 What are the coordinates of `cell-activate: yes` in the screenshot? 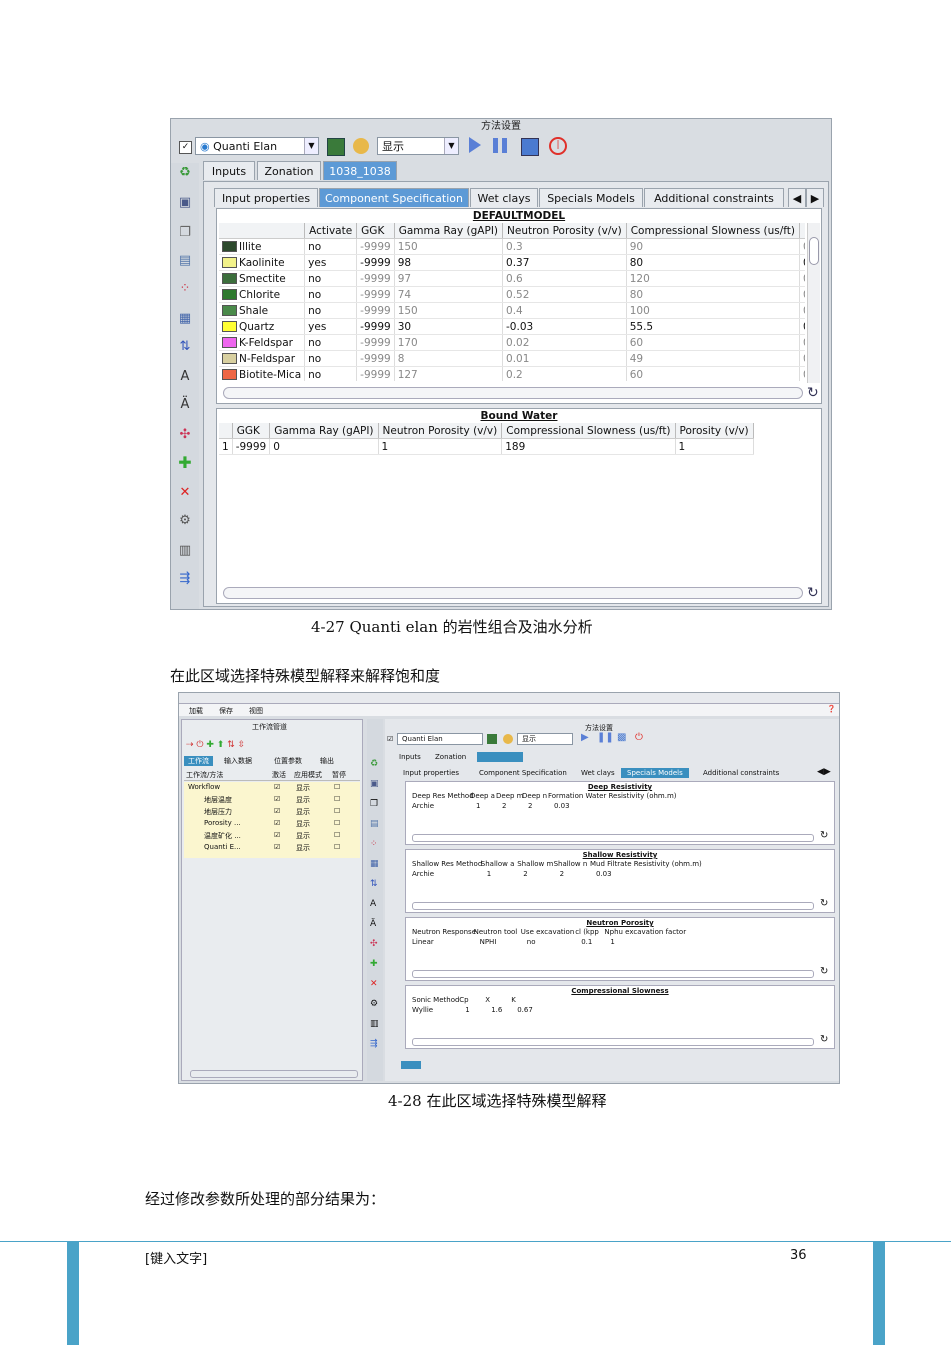 It's located at (331, 326).